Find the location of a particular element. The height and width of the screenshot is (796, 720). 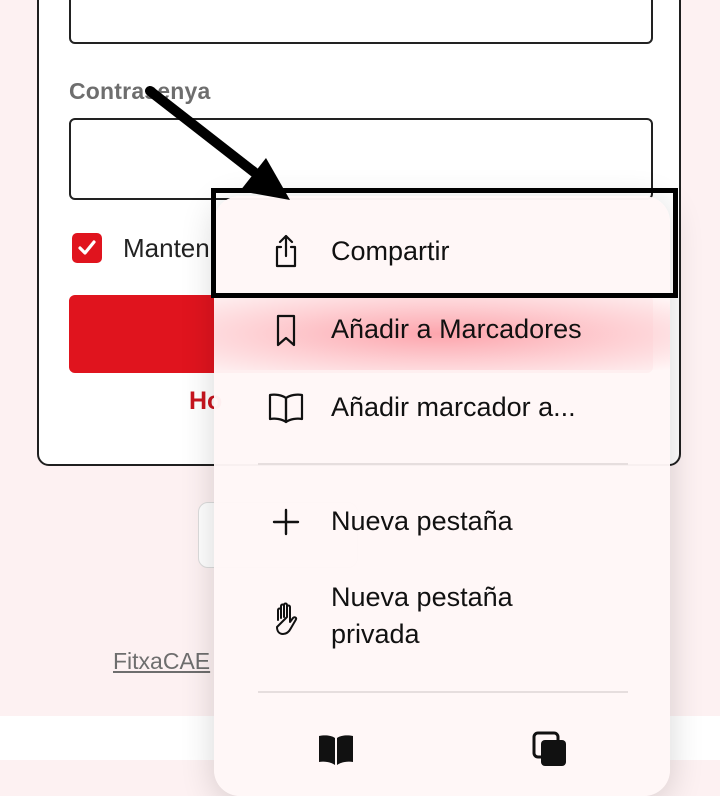

book-open-icon is located at coordinates (286, 408).